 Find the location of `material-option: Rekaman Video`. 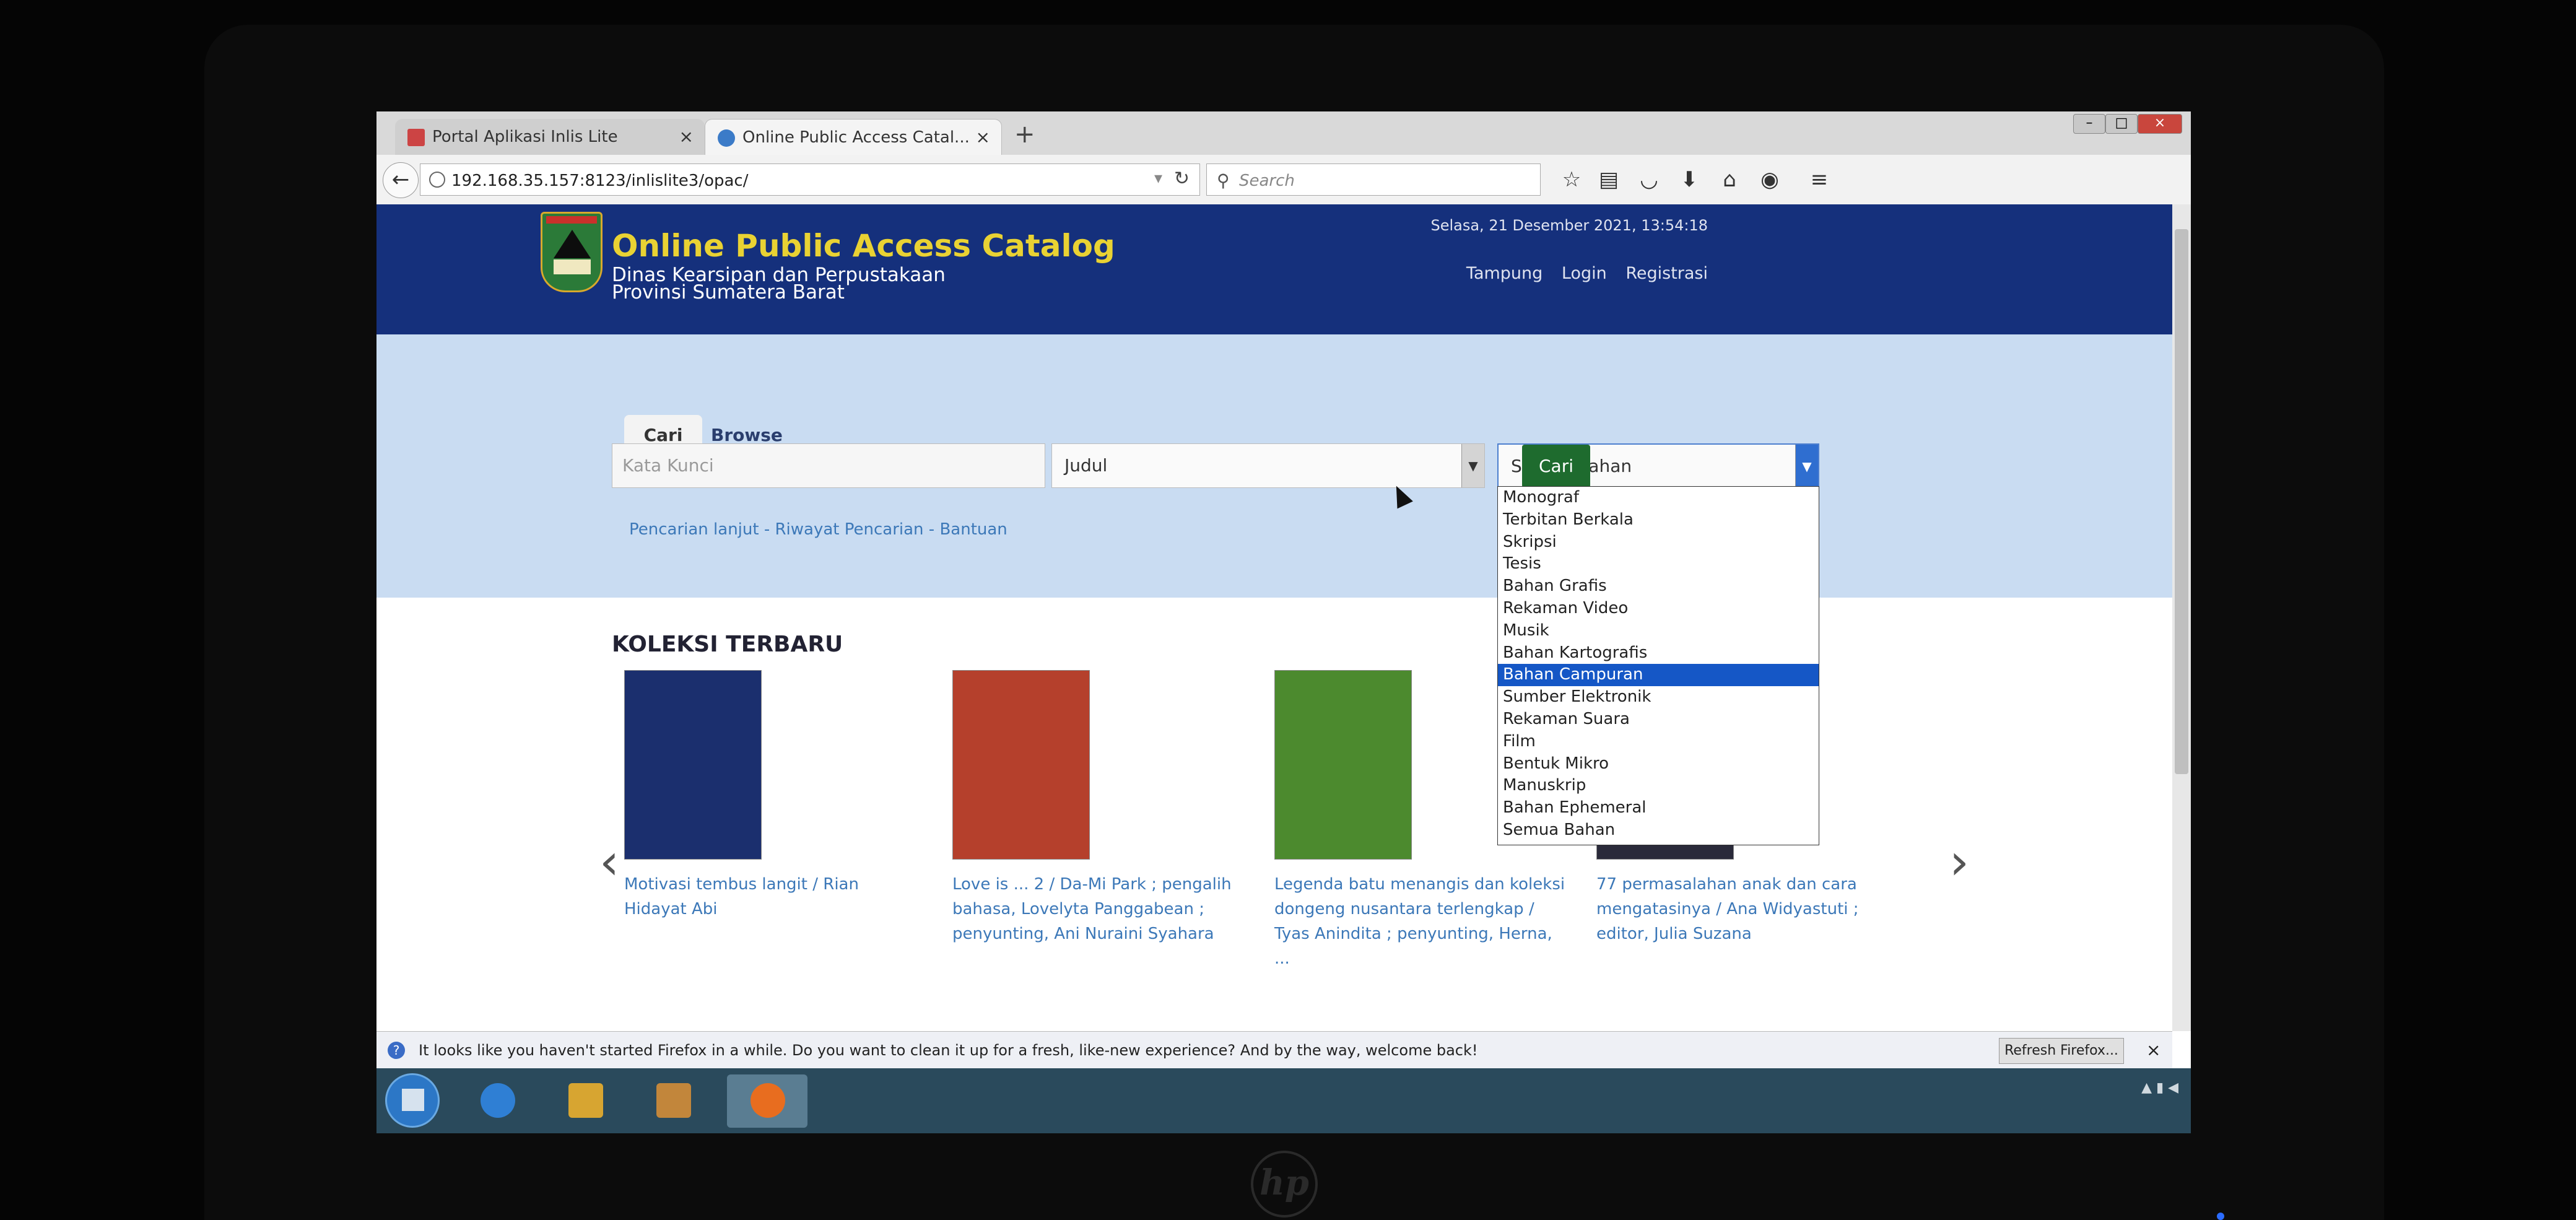

material-option: Rekaman Video is located at coordinates (1658, 609).